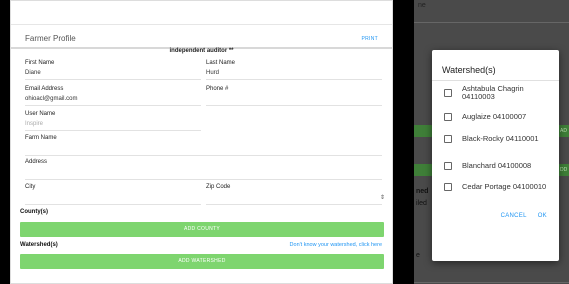 This screenshot has height=284, width=569. I want to click on email-label: Email Address, so click(44, 89).